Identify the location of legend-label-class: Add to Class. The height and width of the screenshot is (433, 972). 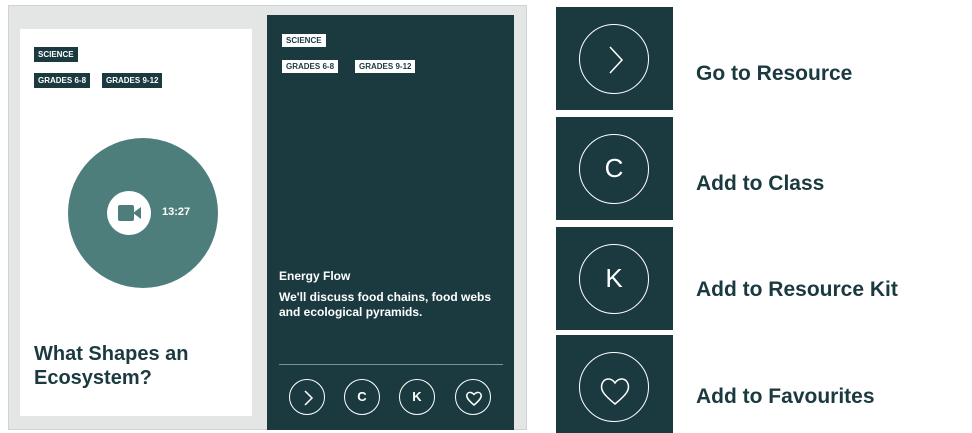
(760, 183).